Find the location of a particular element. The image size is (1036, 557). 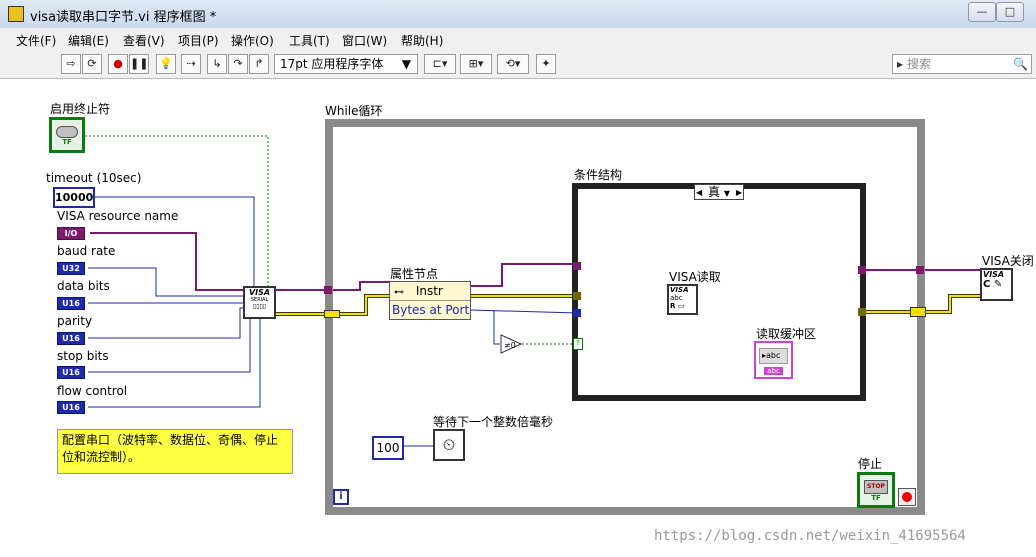

stop-bits-control: U16 is located at coordinates (71, 372).